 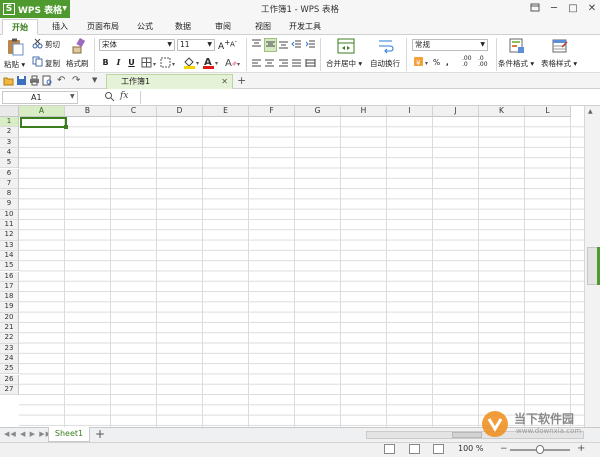 What do you see at coordinates (9, 153) in the screenshot?
I see `row-header-4: 4` at bounding box center [9, 153].